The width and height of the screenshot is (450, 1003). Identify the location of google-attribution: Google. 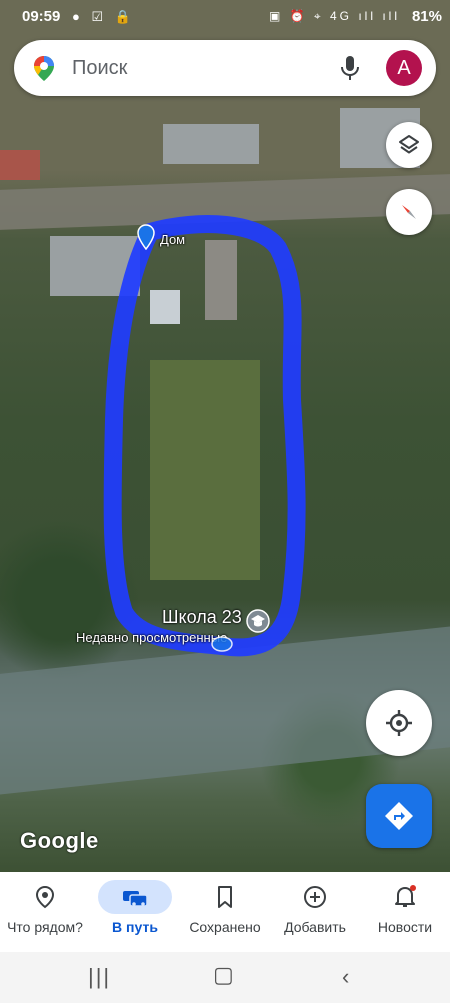
(59, 840).